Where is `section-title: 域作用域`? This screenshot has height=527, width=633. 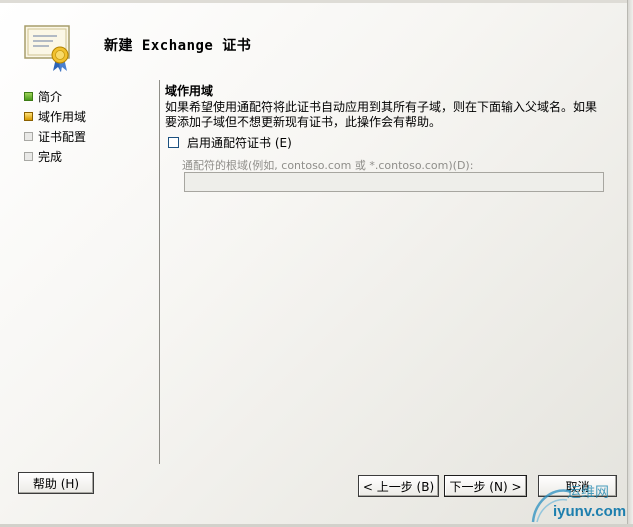
section-title: 域作用域 is located at coordinates (189, 91).